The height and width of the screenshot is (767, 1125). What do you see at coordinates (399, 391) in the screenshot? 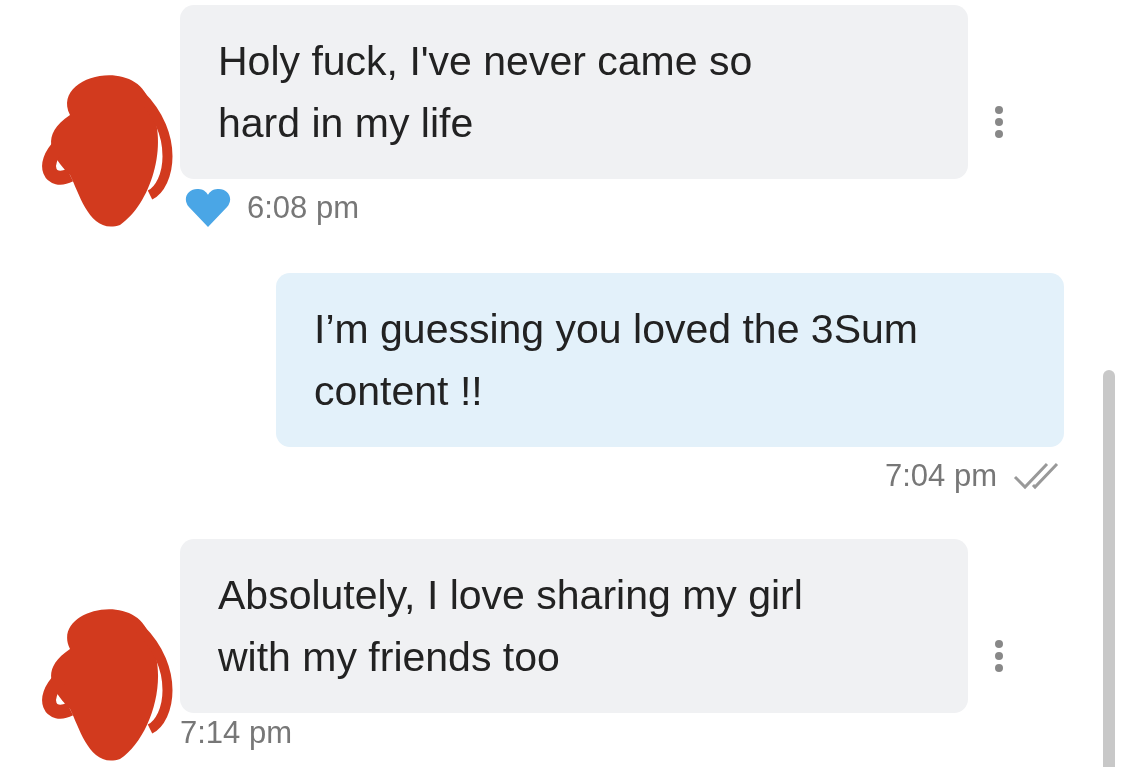
I see `message-text: content !!` at bounding box center [399, 391].